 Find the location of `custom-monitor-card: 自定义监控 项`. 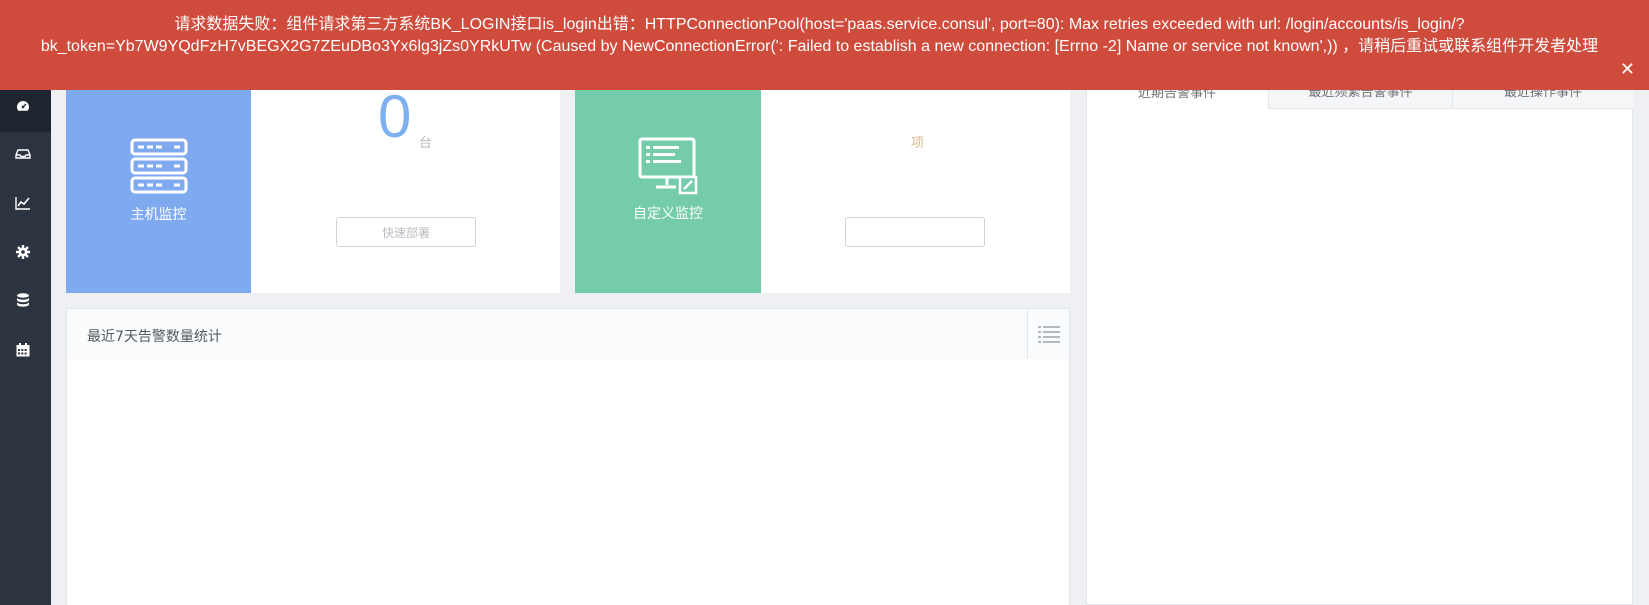

custom-monitor-card: 自定义监控 项 is located at coordinates (822, 189).